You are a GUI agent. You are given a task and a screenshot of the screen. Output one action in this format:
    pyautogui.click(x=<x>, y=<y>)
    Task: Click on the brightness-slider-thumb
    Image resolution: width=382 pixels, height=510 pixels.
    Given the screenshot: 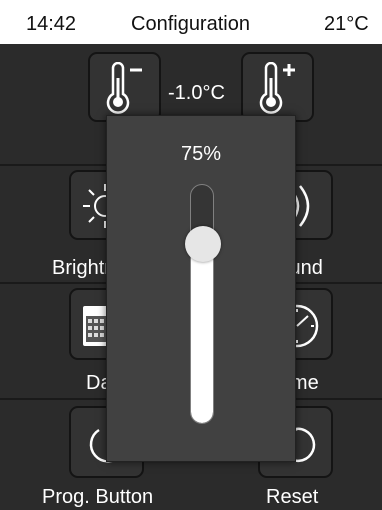 What is the action you would take?
    pyautogui.click(x=203, y=244)
    